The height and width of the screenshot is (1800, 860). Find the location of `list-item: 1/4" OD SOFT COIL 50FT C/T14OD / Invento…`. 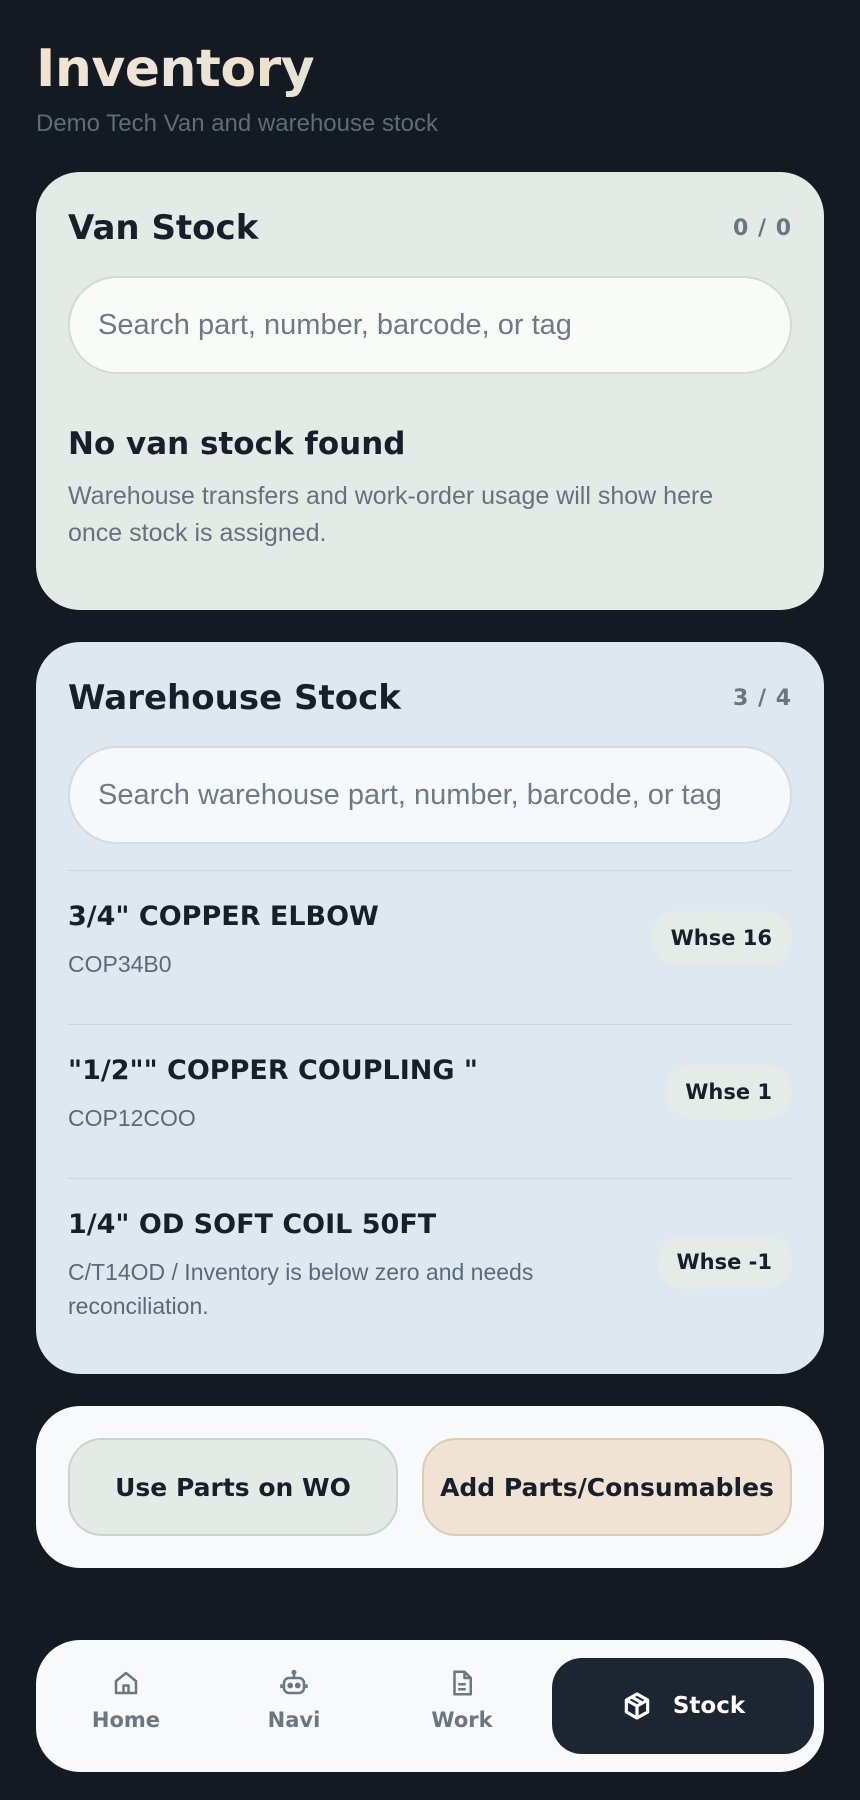

list-item: 1/4" OD SOFT COIL 50FT C/T14OD / Invento… is located at coordinates (430, 1256).